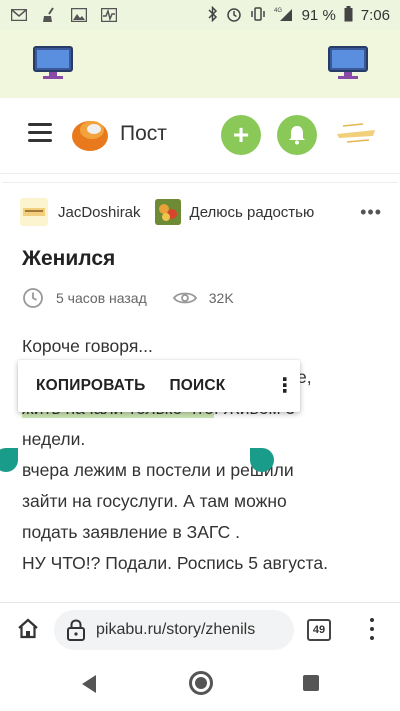 The height and width of the screenshot is (711, 400). What do you see at coordinates (49, 15) in the screenshot?
I see `broom-icon` at bounding box center [49, 15].